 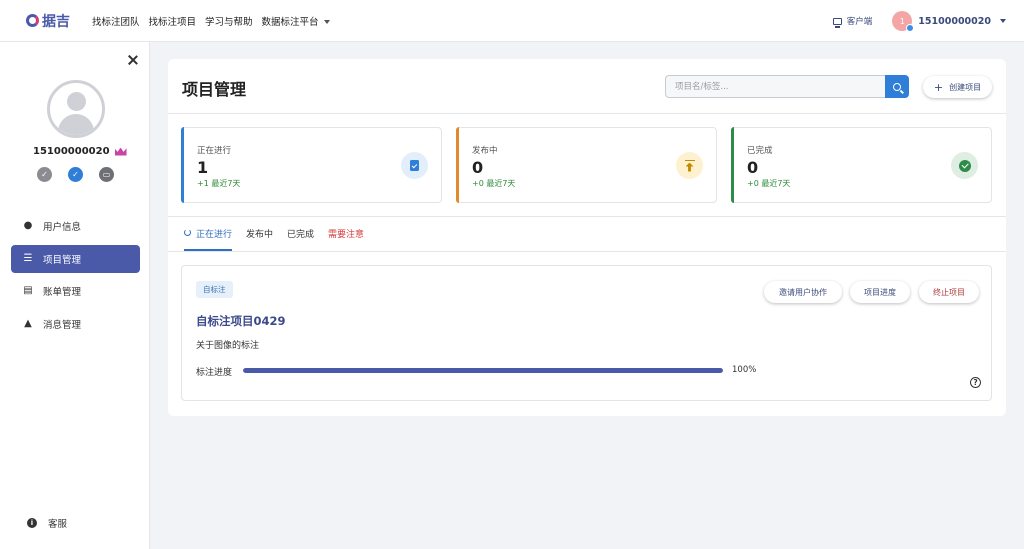 I want to click on sidebar-item-label: 消息管理, so click(x=62, y=325).